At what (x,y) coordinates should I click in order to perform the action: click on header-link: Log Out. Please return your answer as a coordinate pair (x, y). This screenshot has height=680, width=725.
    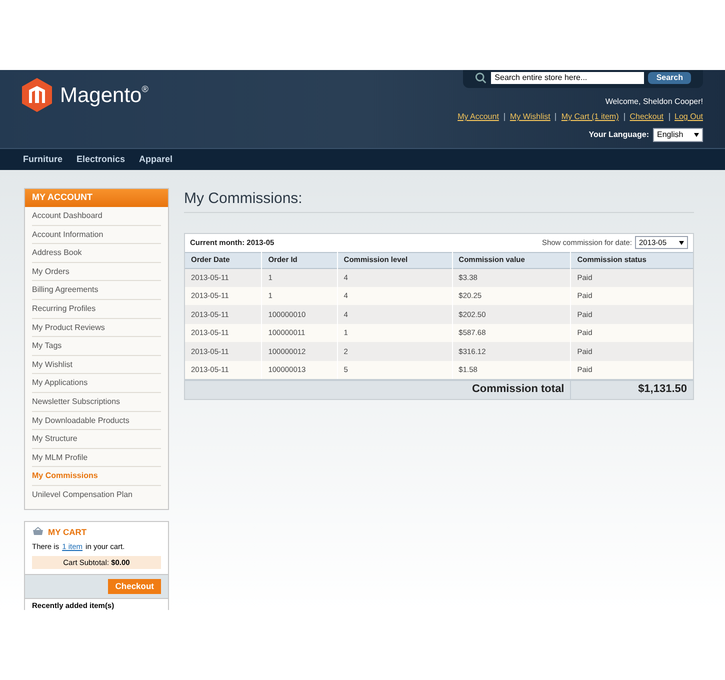
    Looking at the image, I should click on (688, 117).